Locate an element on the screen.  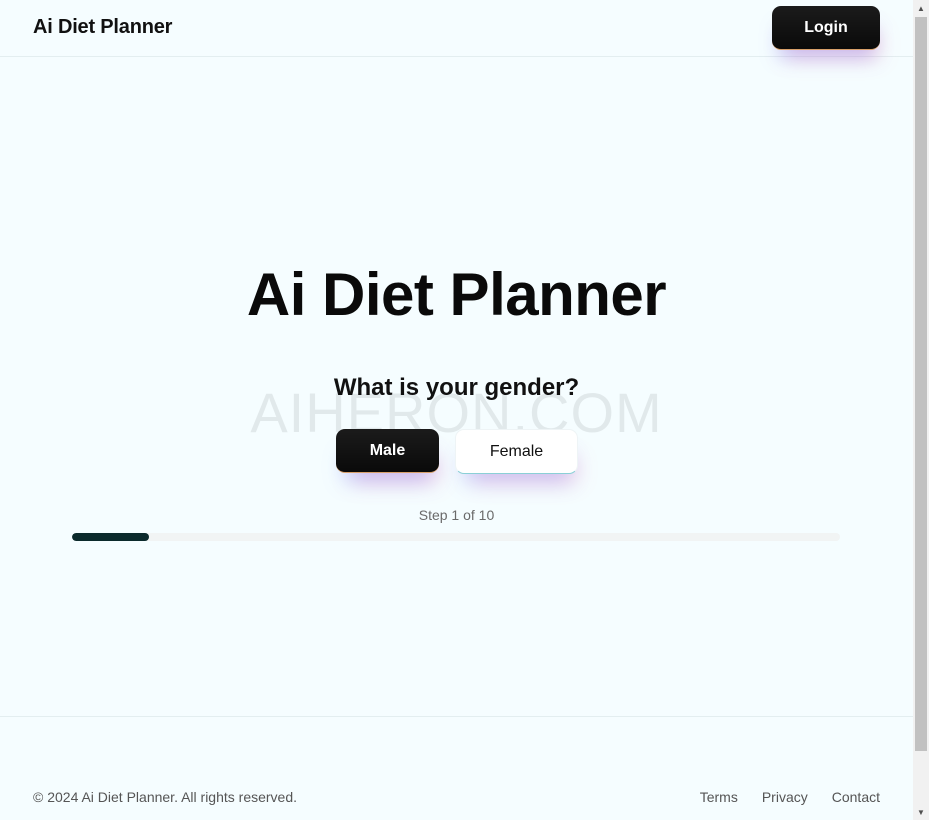
vertical-scrollbar: ▲ ▼ is located at coordinates (921, 410).